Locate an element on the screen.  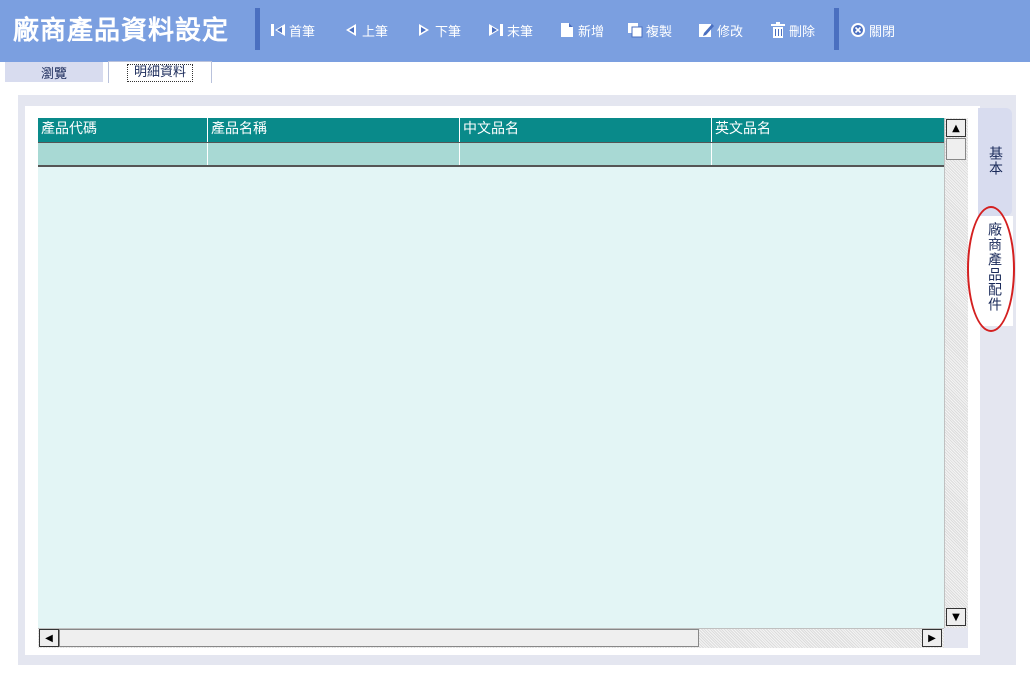
edit-icon is located at coordinates (706, 30).